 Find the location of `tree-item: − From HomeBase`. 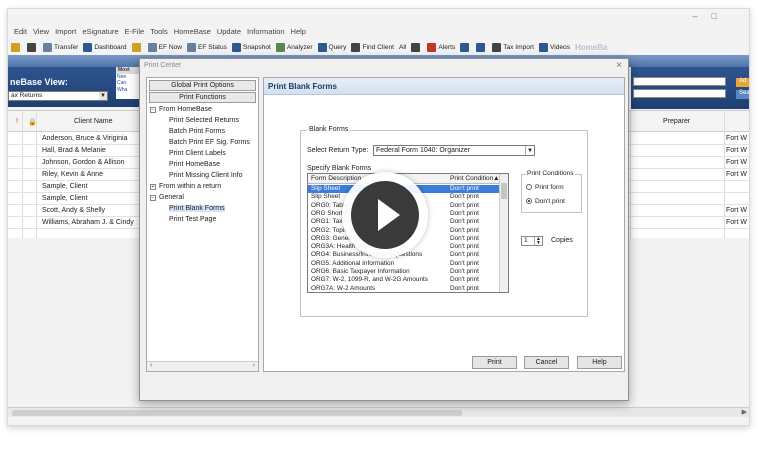

tree-item: − From HomeBase is located at coordinates (181, 109).